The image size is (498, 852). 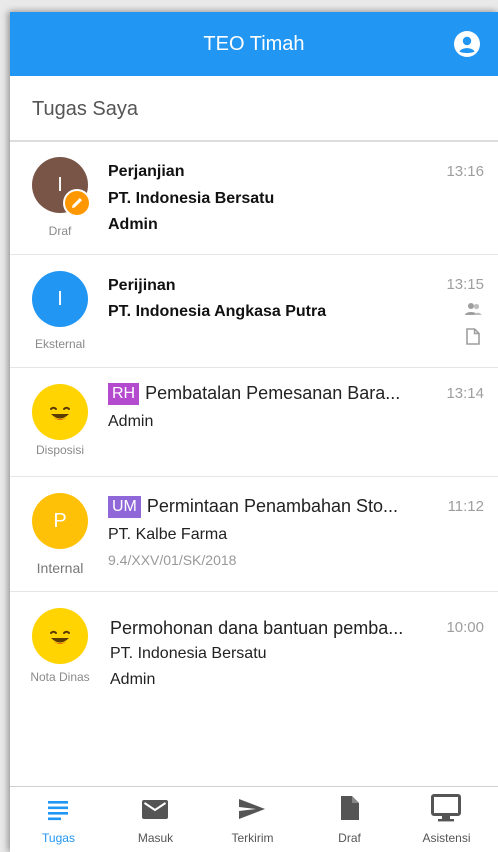 What do you see at coordinates (446, 838) in the screenshot?
I see `nav-label: Asistensi` at bounding box center [446, 838].